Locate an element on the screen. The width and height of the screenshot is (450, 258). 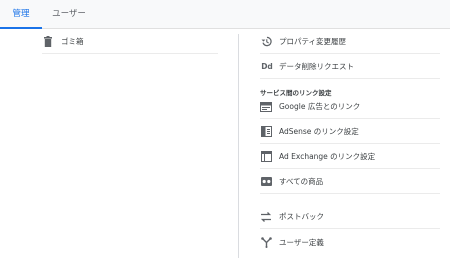
google-ads-linking-label: Google 広告とのリンク is located at coordinates (320, 106).